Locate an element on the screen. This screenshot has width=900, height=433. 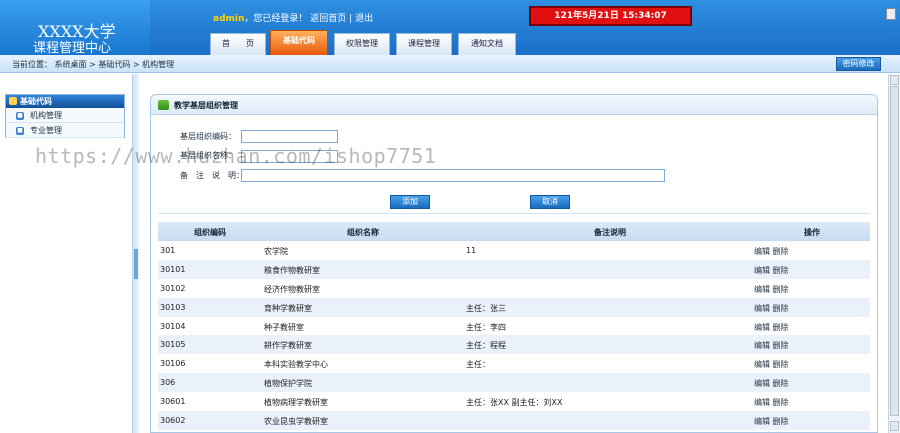
sidebar-menu: 基础代码 ■ 机构管理 ■ 专业管理 is located at coordinates (65, 116).